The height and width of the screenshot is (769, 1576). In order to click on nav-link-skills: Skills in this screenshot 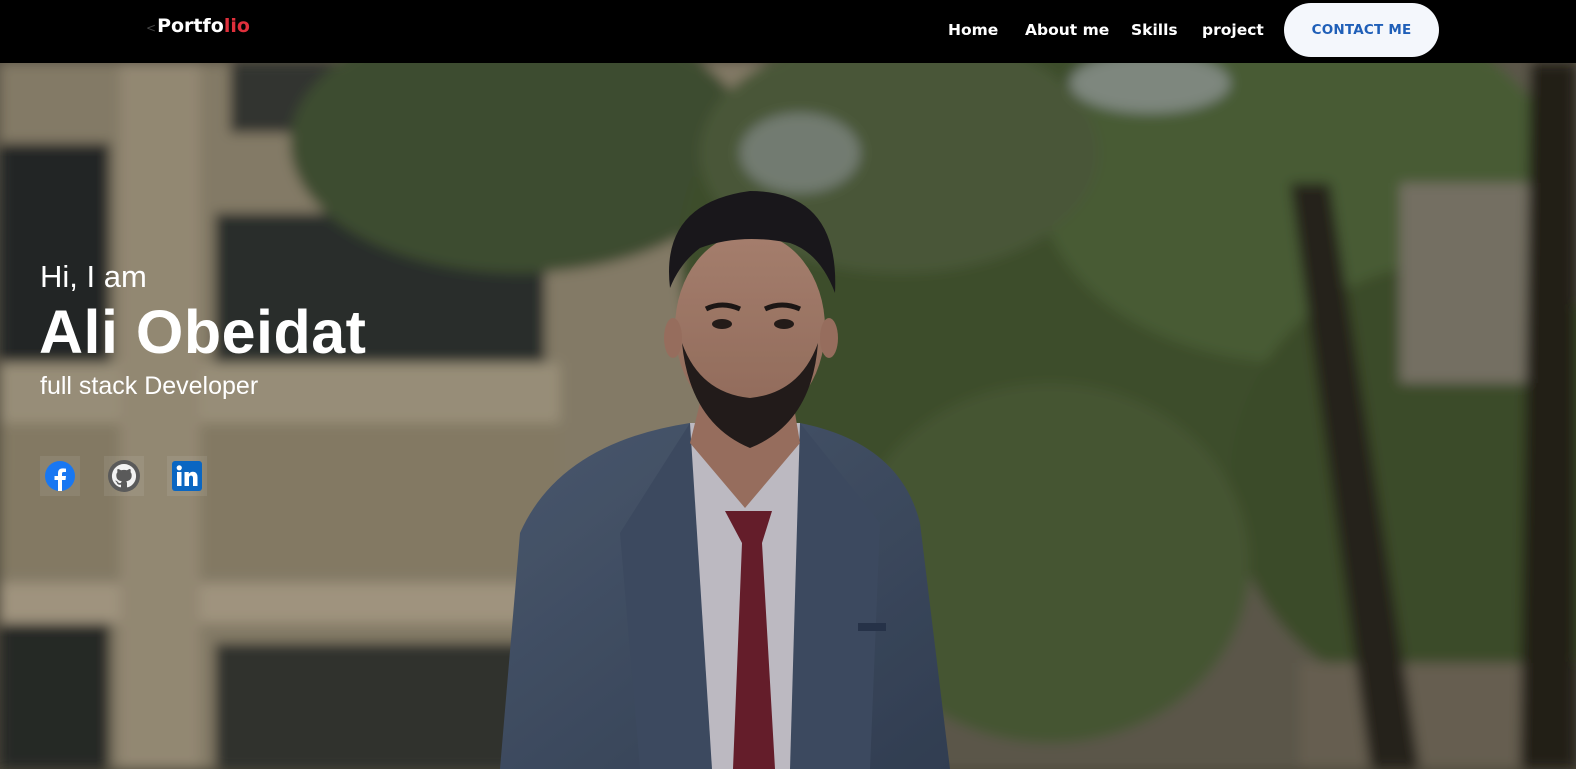, I will do `click(1154, 30)`.